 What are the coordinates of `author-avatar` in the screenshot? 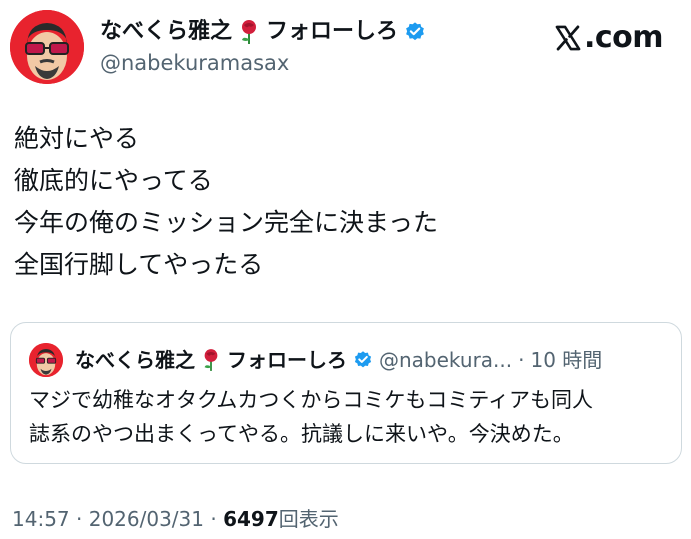 It's located at (47, 47).